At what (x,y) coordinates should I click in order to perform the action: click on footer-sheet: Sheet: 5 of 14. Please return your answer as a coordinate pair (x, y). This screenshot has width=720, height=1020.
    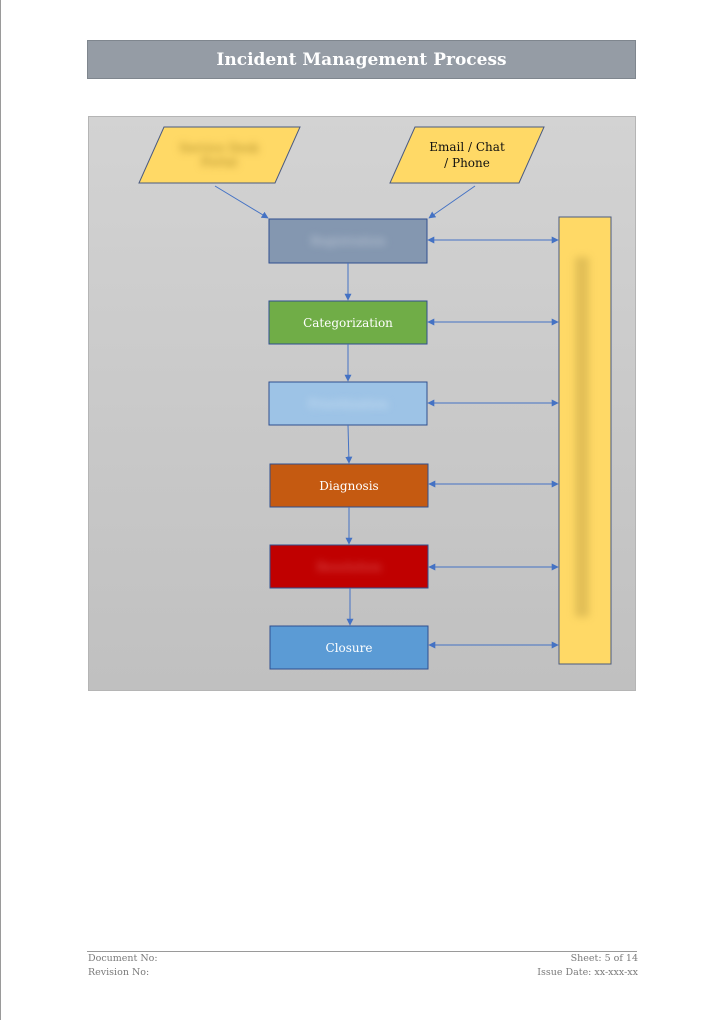
    Looking at the image, I should click on (604, 958).